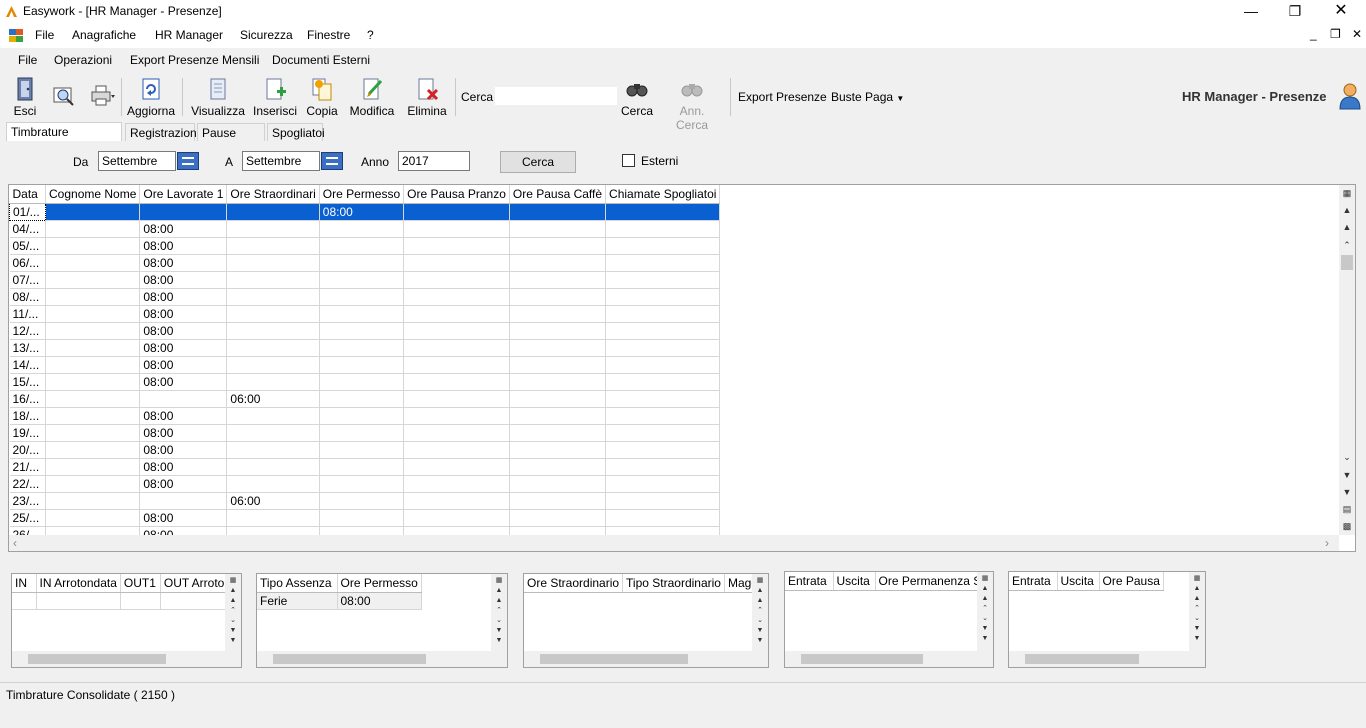 This screenshot has height=728, width=1366. I want to click on table-row: 23/... 06:00, so click(365, 501).